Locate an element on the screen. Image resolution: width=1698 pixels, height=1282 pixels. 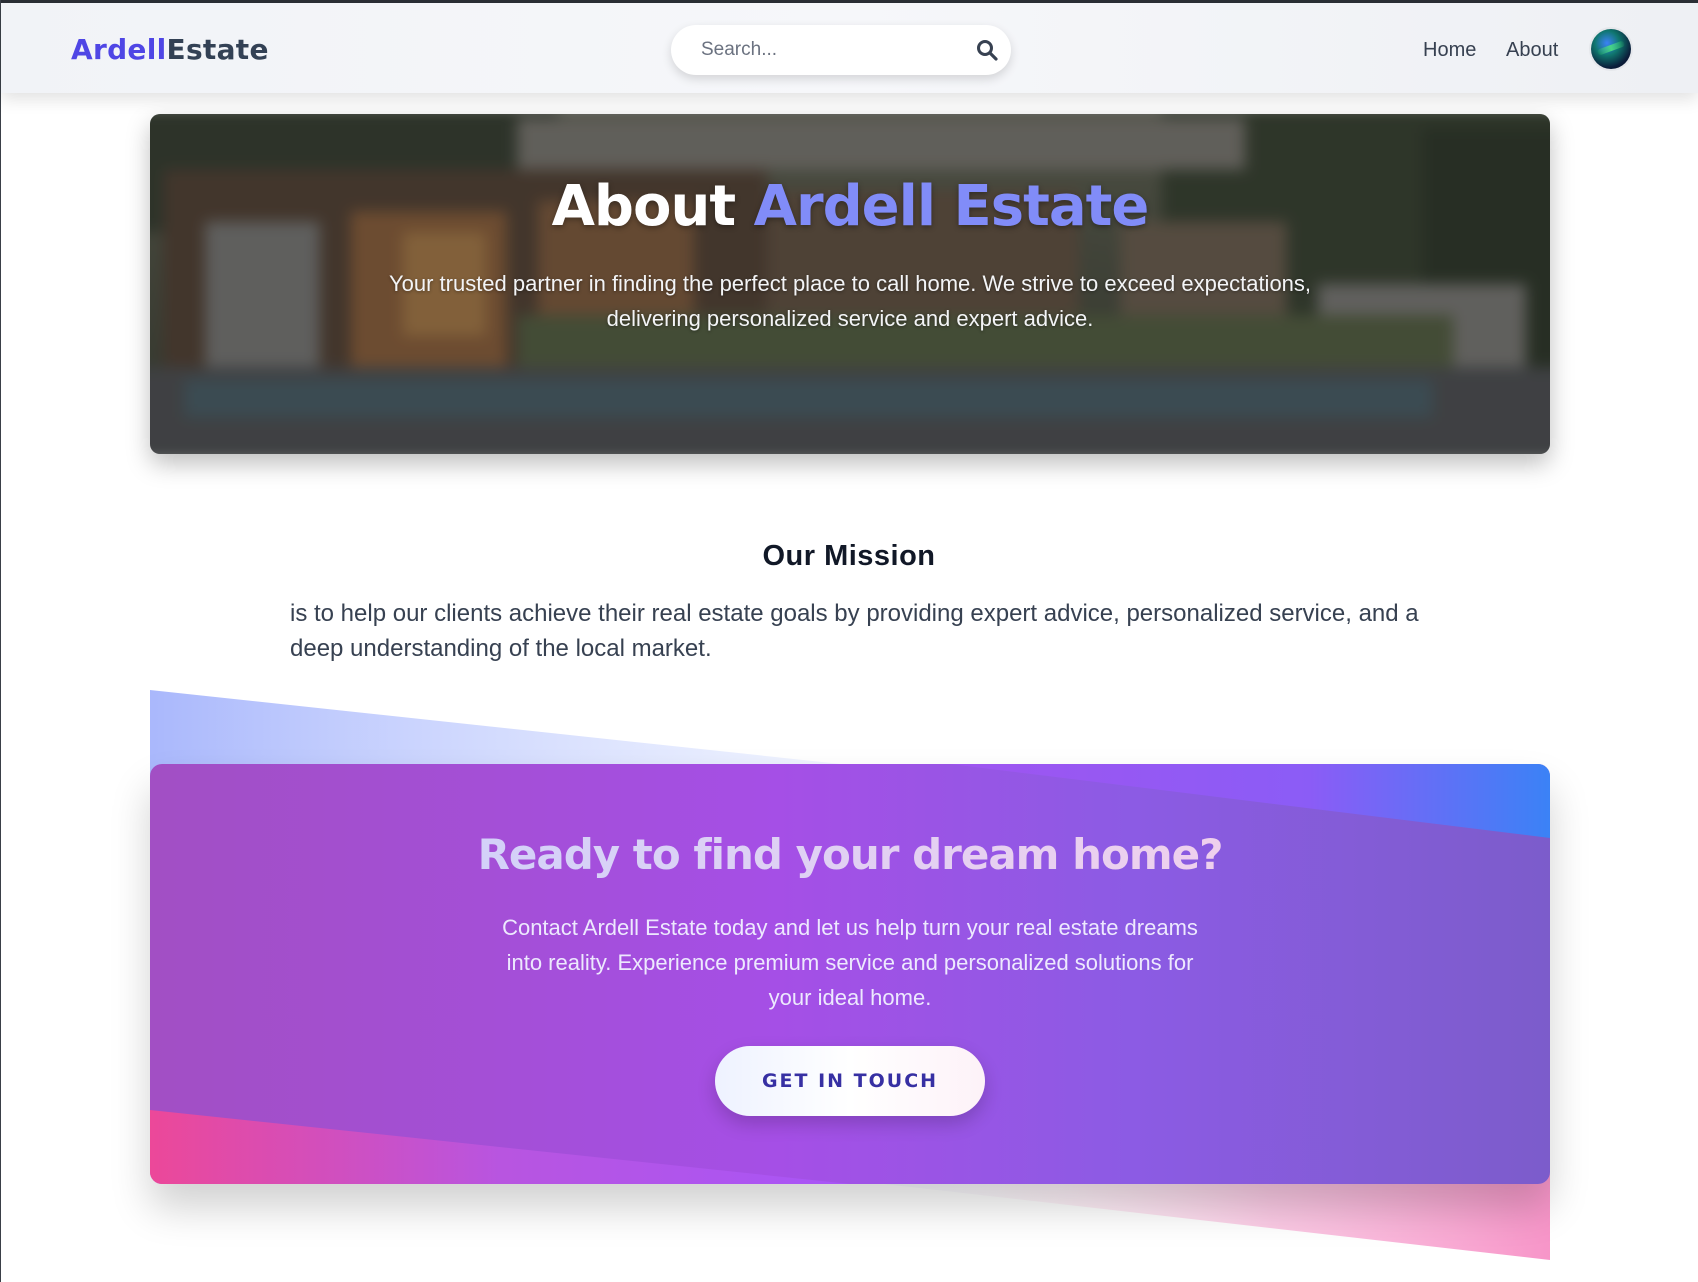
logo-secondary: Estate is located at coordinates (217, 49).